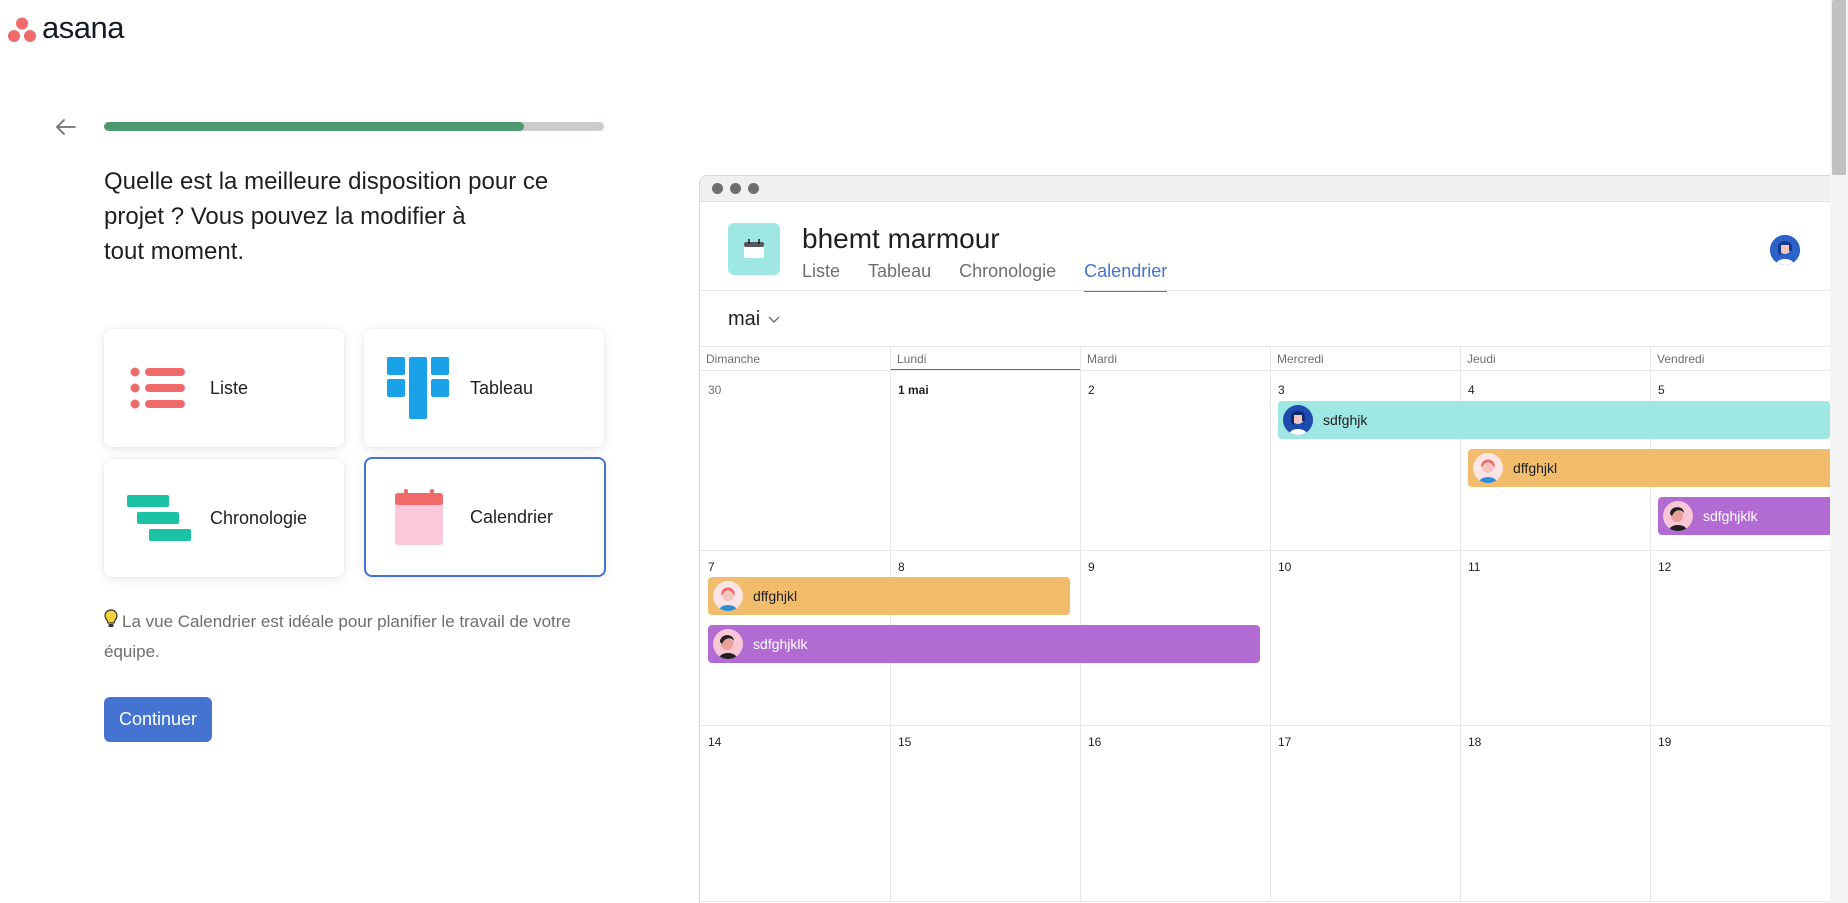 This screenshot has width=1848, height=903. What do you see at coordinates (1474, 567) in the screenshot?
I see `day-number: 11` at bounding box center [1474, 567].